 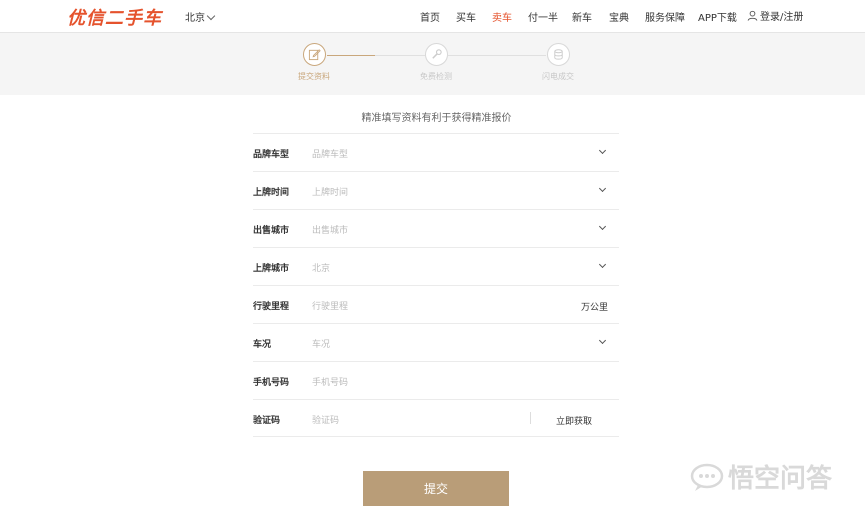 I want to click on city-selector: 北京, so click(x=200, y=16).